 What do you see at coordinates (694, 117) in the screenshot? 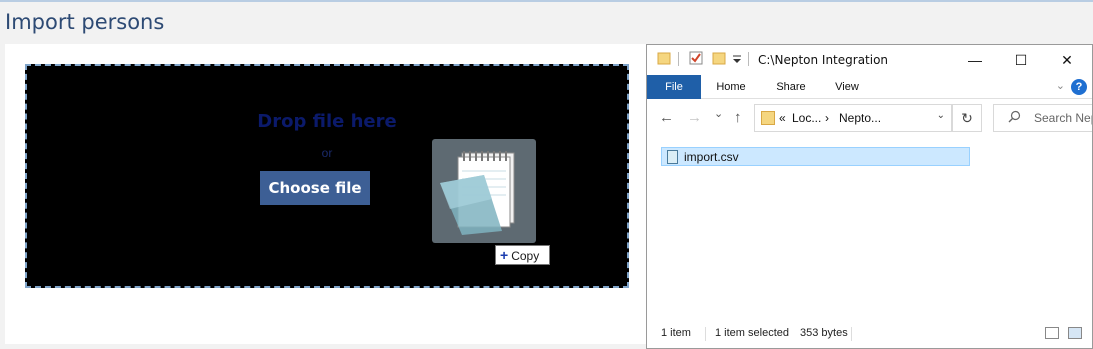
I see `forward-arrow-icon: →` at bounding box center [694, 117].